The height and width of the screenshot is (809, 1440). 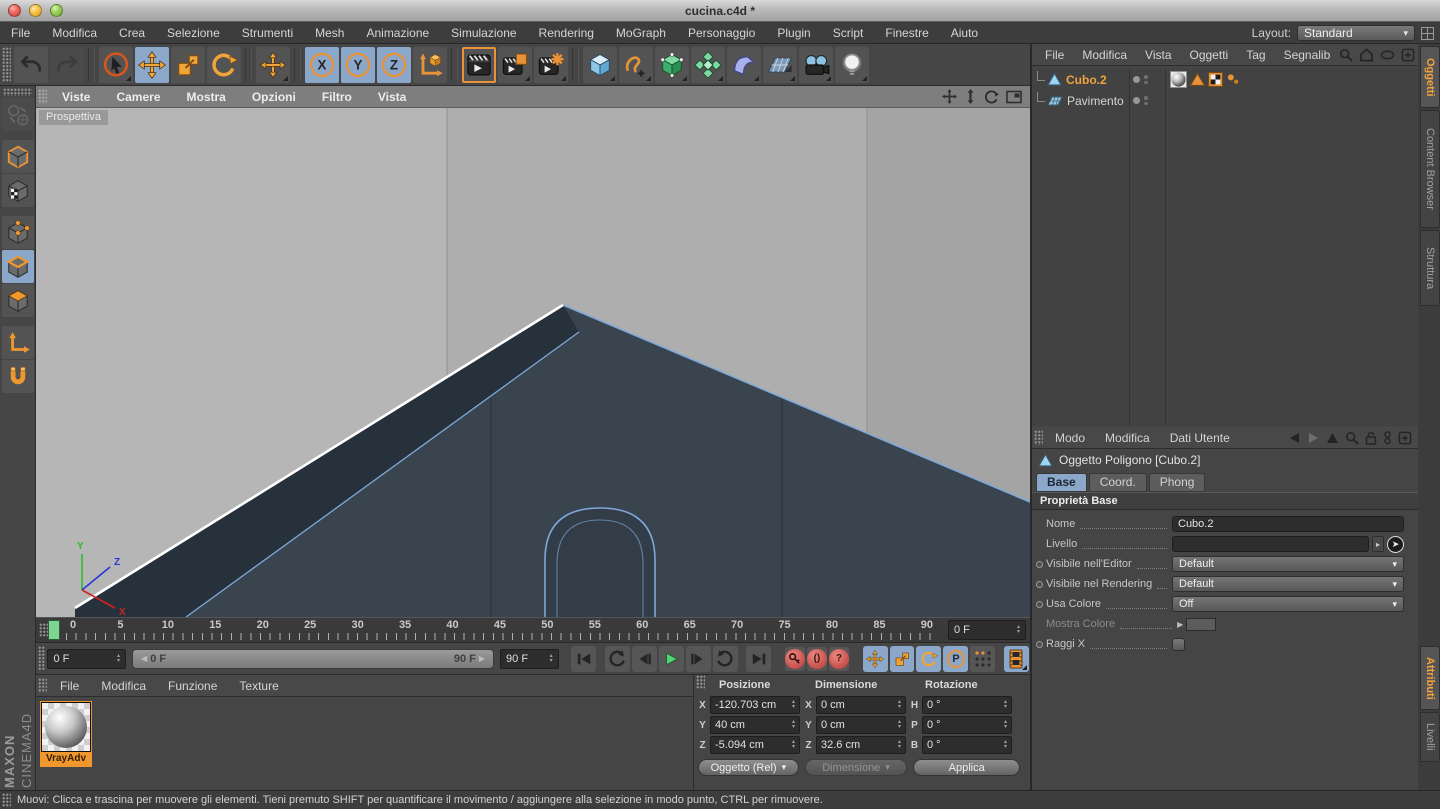 I want to click on enable-dot, so click(x=1136, y=79).